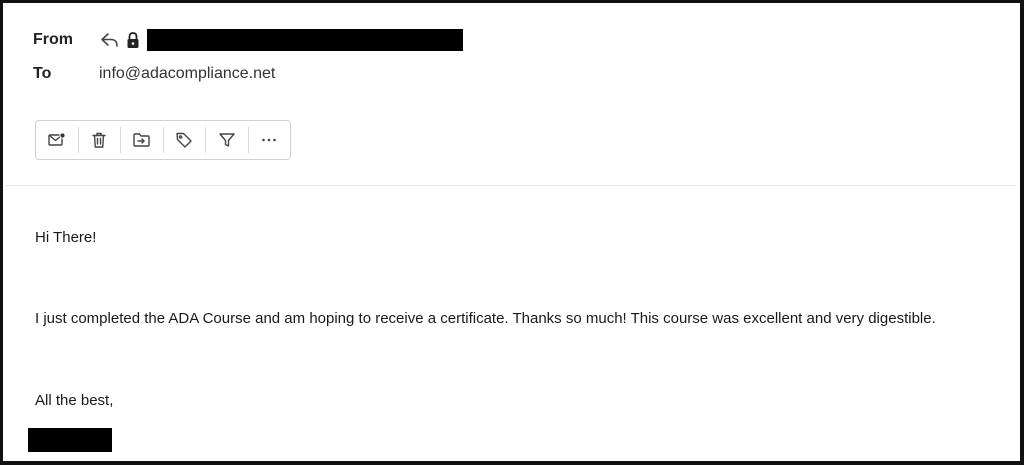 Image resolution: width=1024 pixels, height=465 pixels. I want to click on from-row: From, so click(248, 40).